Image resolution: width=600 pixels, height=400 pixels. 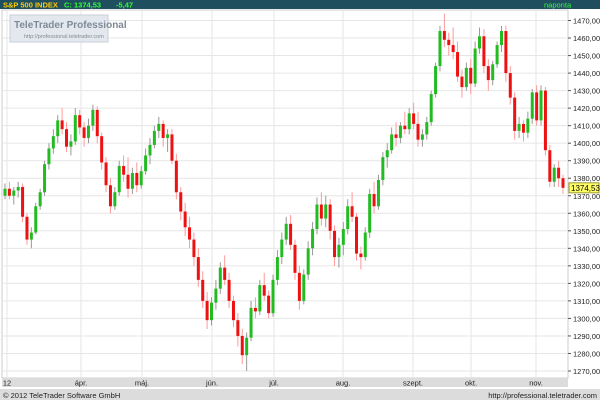 I want to click on x-tick-label: aug., so click(x=343, y=383).